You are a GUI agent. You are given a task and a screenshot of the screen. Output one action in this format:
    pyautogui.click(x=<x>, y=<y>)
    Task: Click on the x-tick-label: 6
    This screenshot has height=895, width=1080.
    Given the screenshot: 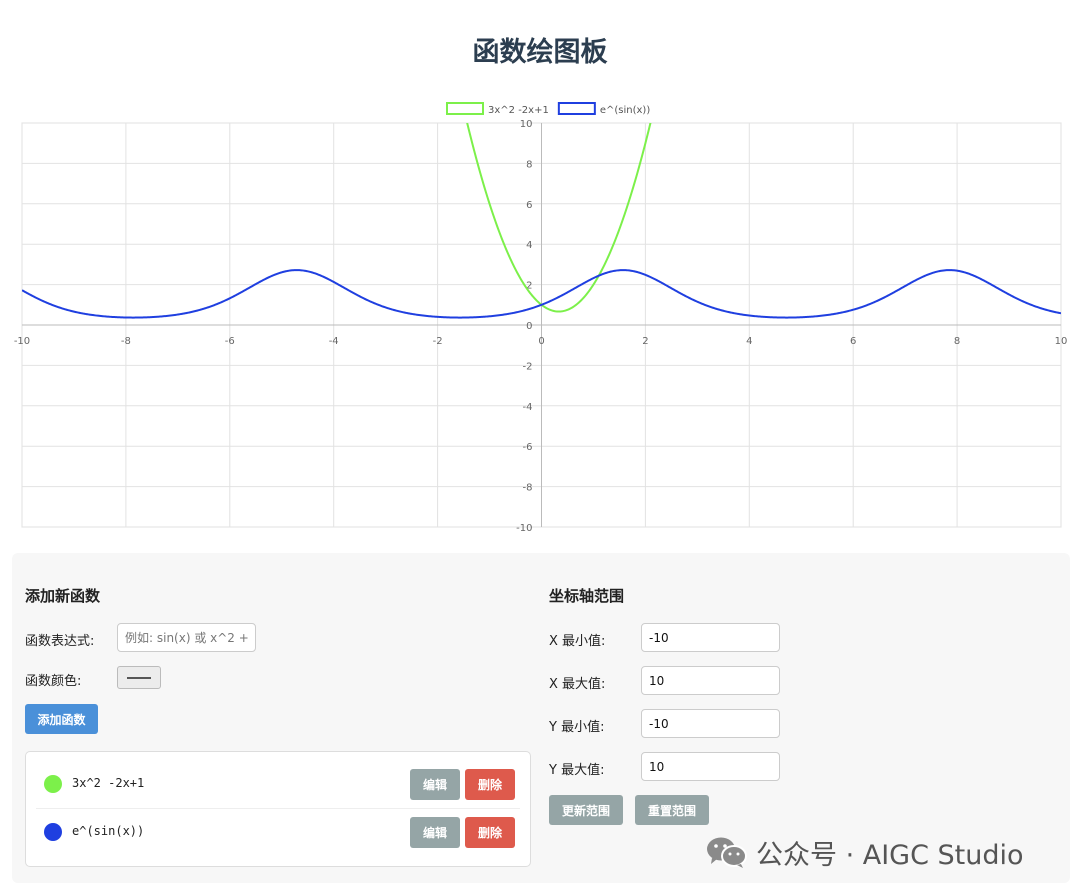 What is the action you would take?
    pyautogui.click(x=853, y=341)
    